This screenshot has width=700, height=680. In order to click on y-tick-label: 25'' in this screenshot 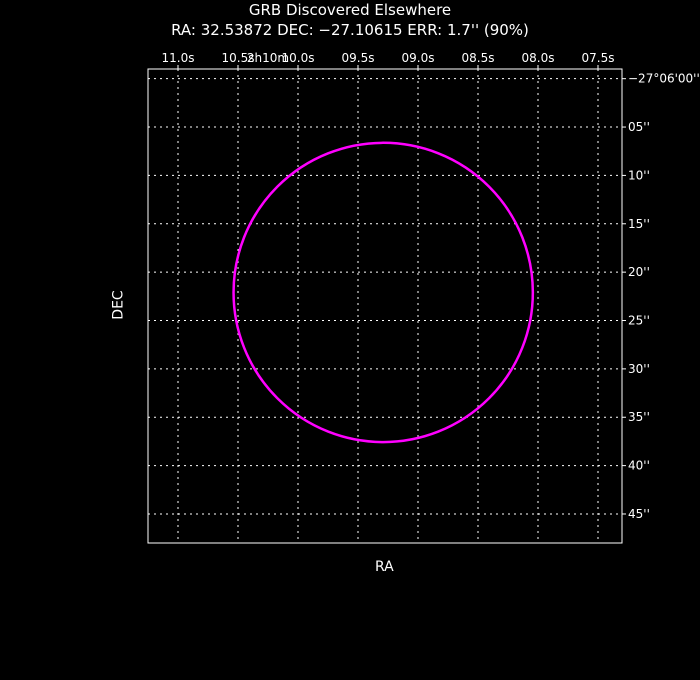, I will do `click(639, 321)`.